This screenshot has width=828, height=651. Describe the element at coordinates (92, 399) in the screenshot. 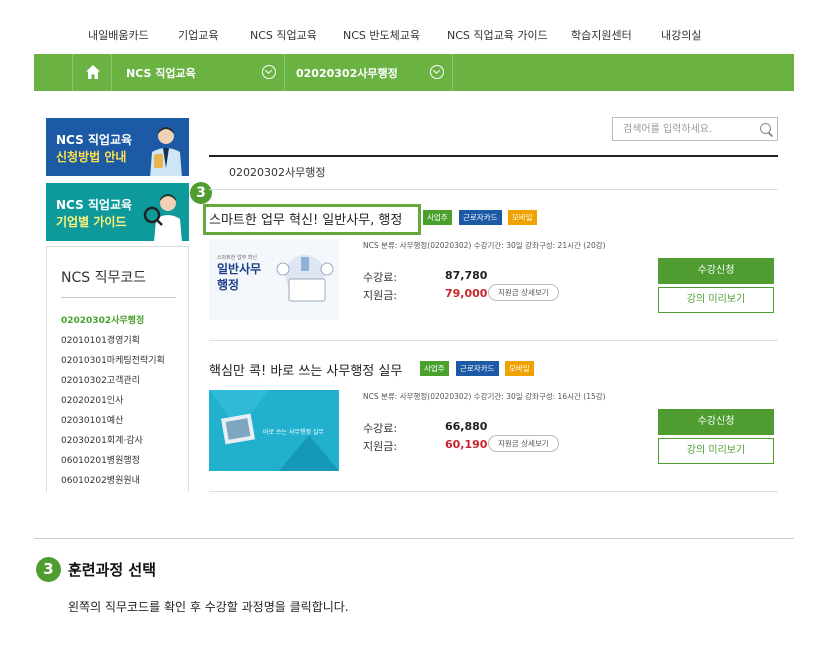

I see `sidebar-item-code: 02020201인사` at that location.